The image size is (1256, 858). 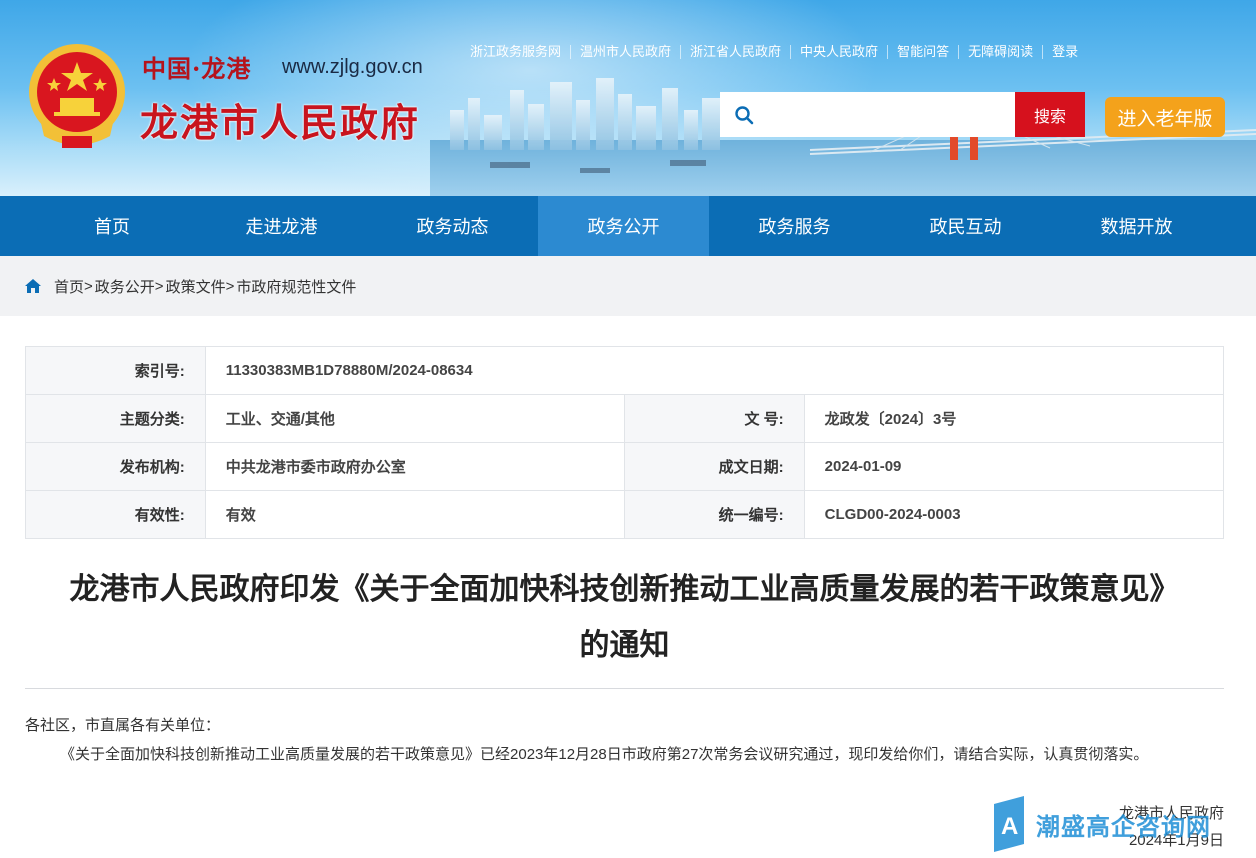 I want to click on validity-label: 有效性:, so click(x=115, y=514).